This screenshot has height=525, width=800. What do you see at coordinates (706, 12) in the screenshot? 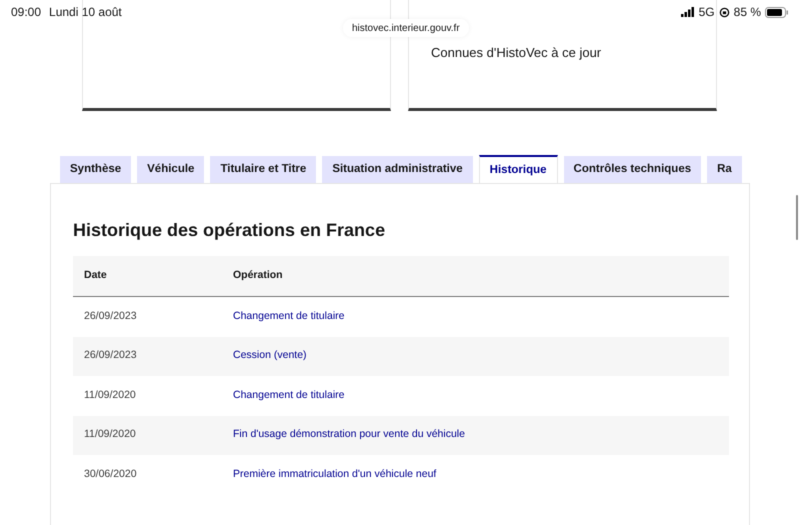
I see `network-label: 5G` at bounding box center [706, 12].